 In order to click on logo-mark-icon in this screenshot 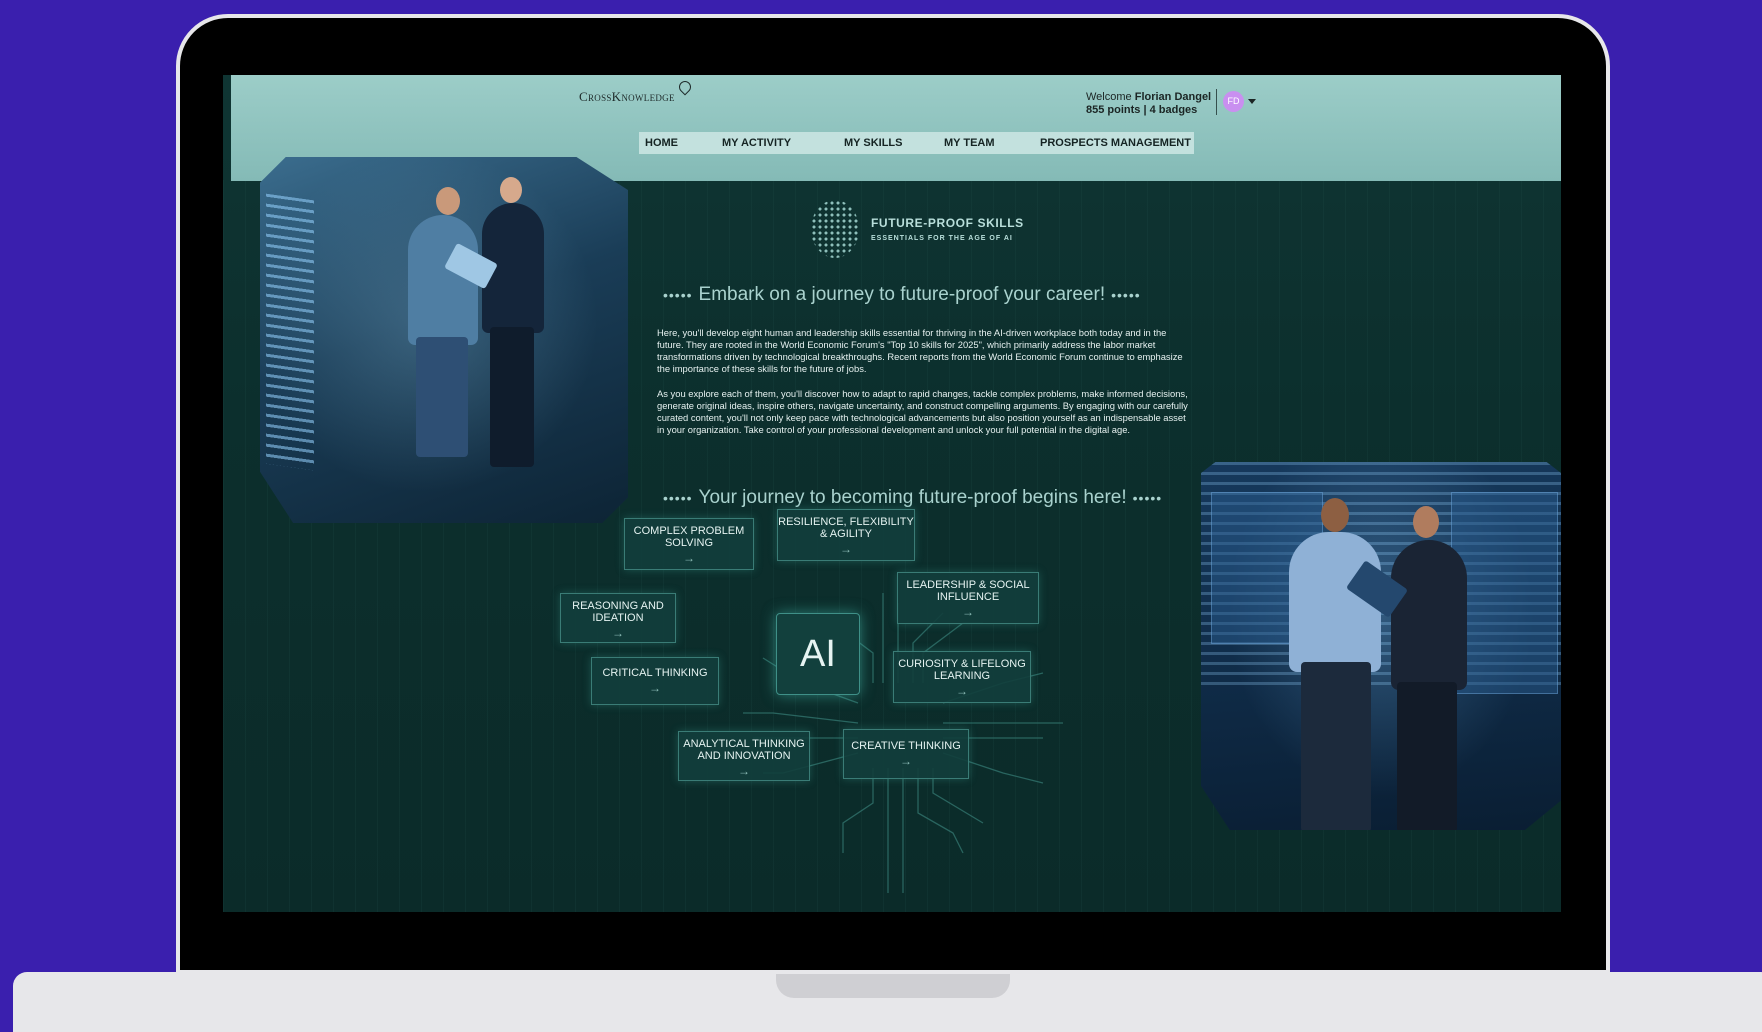, I will do `click(685, 87)`.